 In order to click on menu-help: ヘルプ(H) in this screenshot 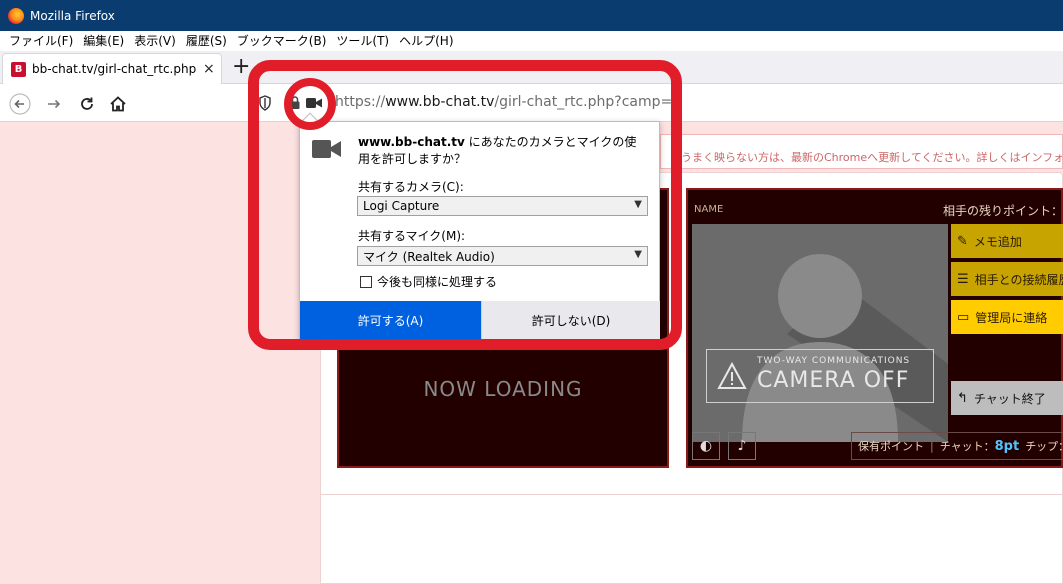, I will do `click(426, 41)`.